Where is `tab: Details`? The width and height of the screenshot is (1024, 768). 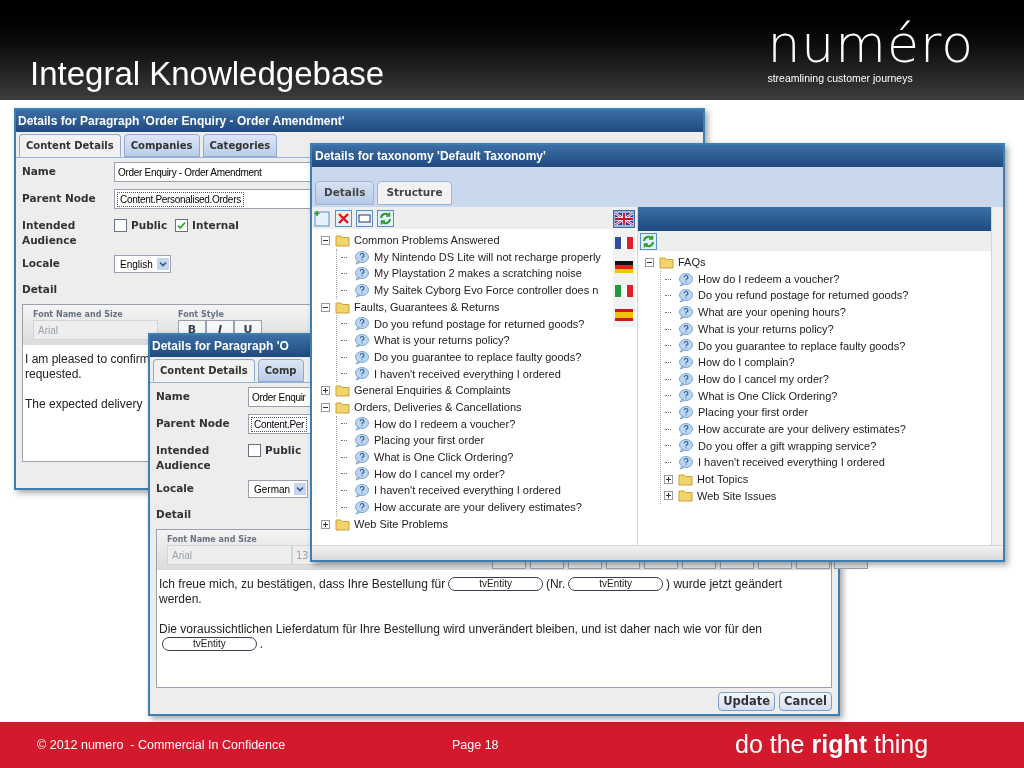
tab: Details is located at coordinates (345, 193).